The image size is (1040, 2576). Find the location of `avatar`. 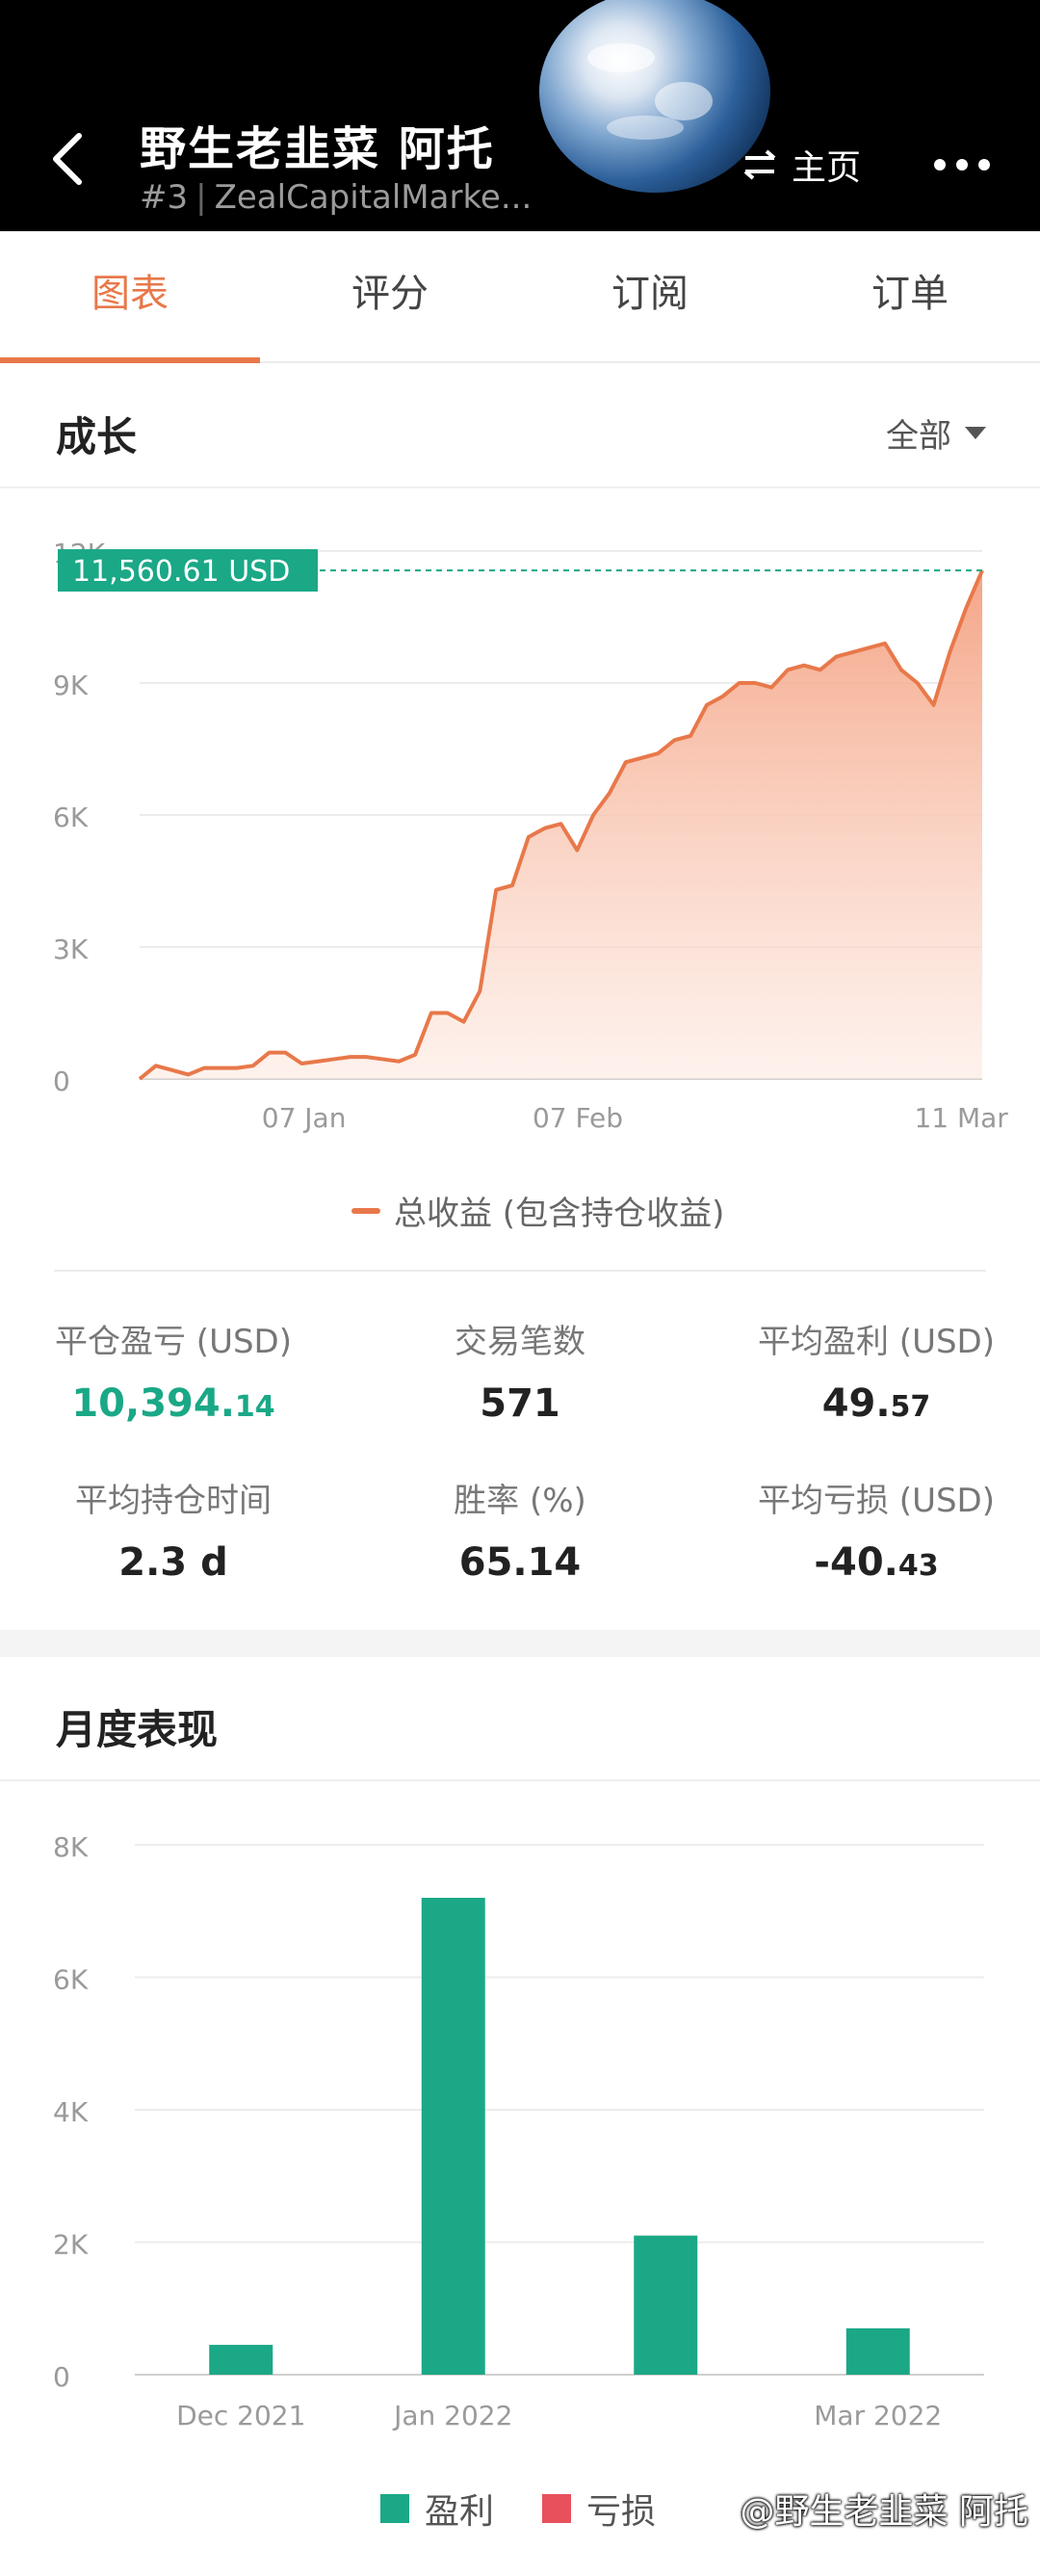

avatar is located at coordinates (654, 97).